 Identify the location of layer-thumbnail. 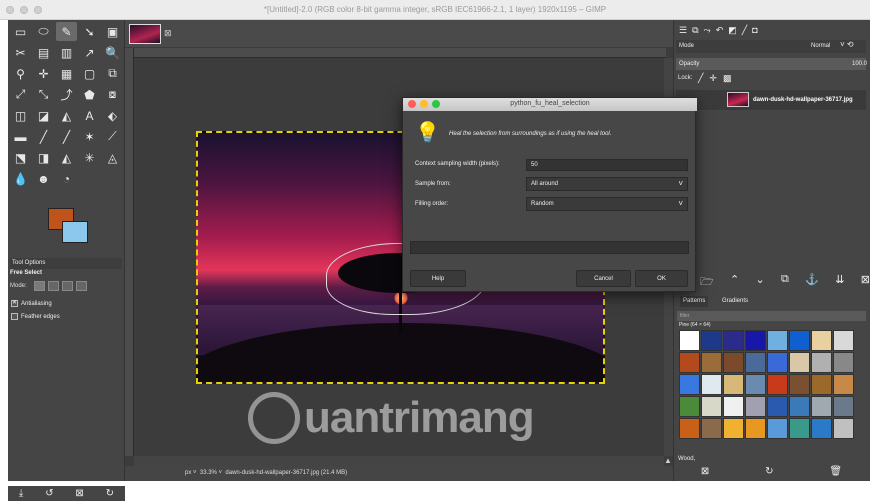
(738, 99).